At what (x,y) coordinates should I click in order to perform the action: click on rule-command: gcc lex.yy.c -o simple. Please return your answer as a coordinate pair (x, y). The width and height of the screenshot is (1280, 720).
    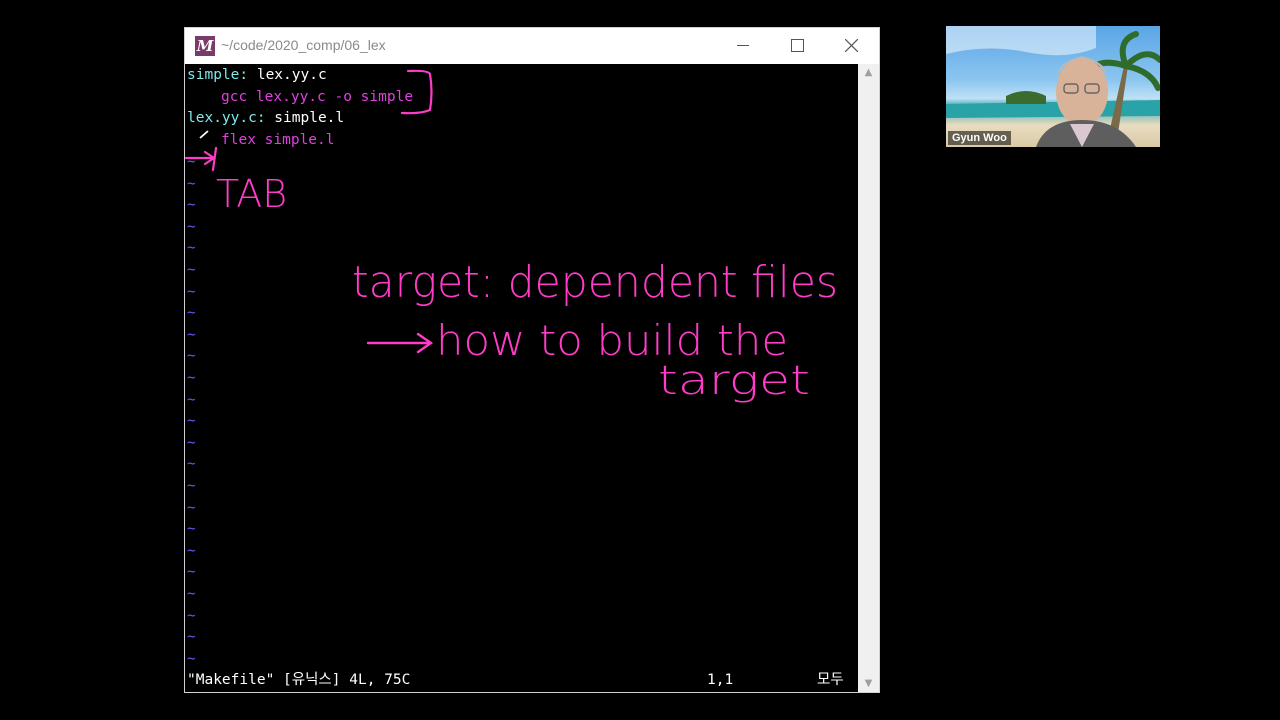
    Looking at the image, I should click on (317, 97).